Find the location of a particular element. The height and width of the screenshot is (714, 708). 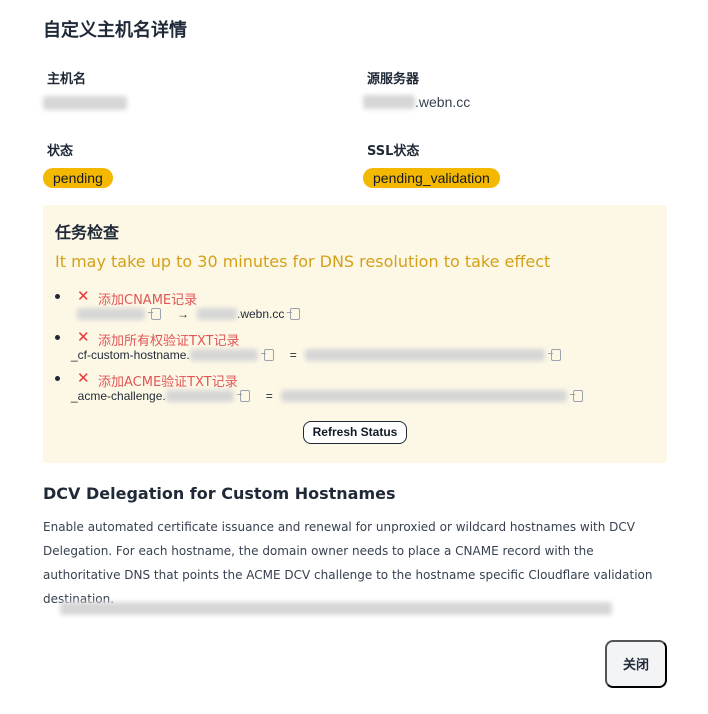

ssl-status-label: SSL状态 is located at coordinates (393, 151).